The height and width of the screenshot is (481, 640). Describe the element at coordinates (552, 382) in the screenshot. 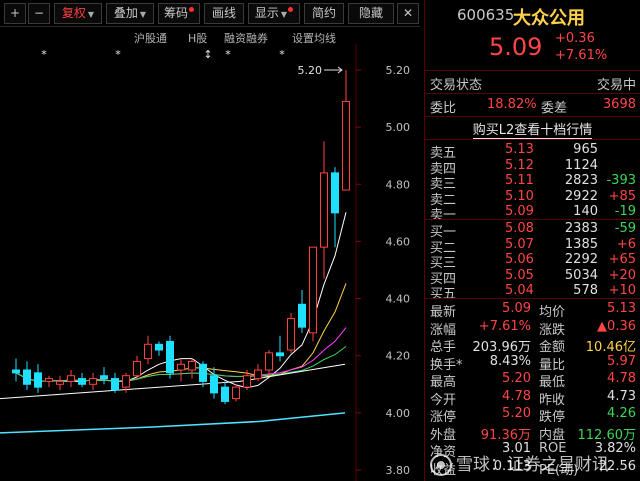

I see `stat-label: 最低` at that location.